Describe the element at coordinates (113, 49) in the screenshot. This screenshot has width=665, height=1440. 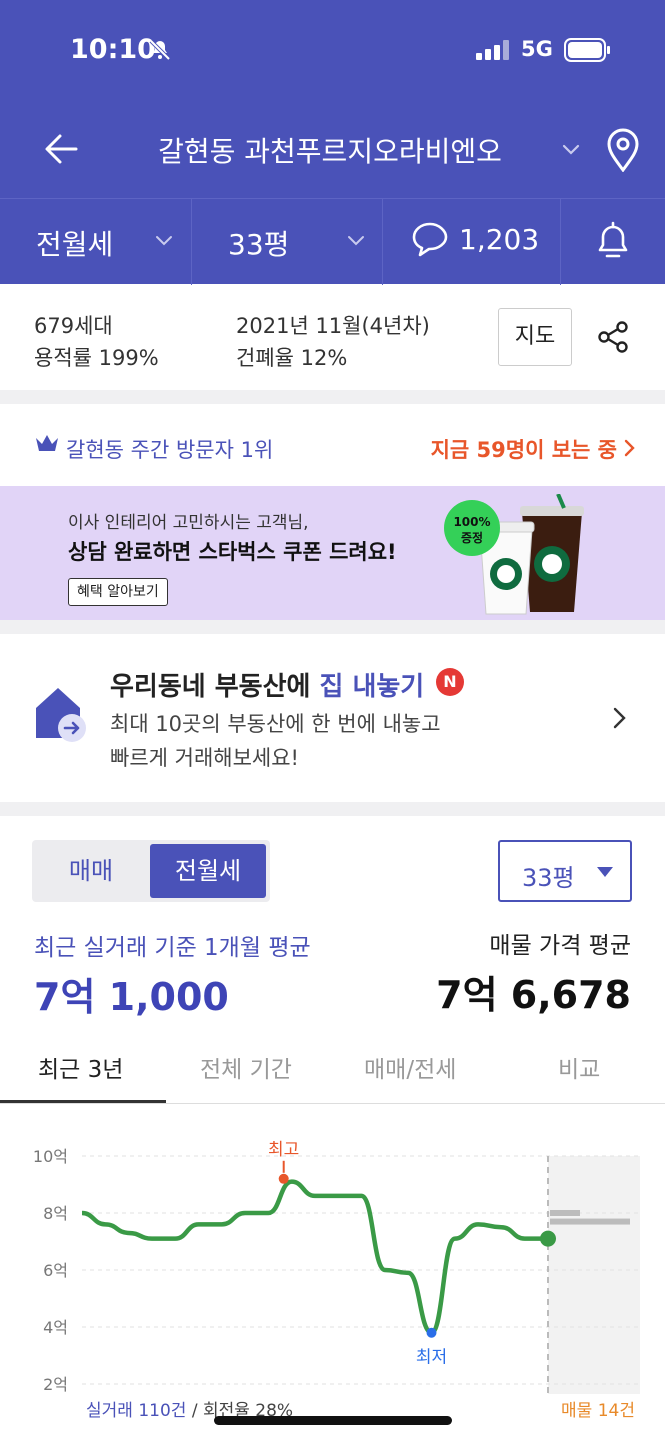
I see `status-time: 10:10` at that location.